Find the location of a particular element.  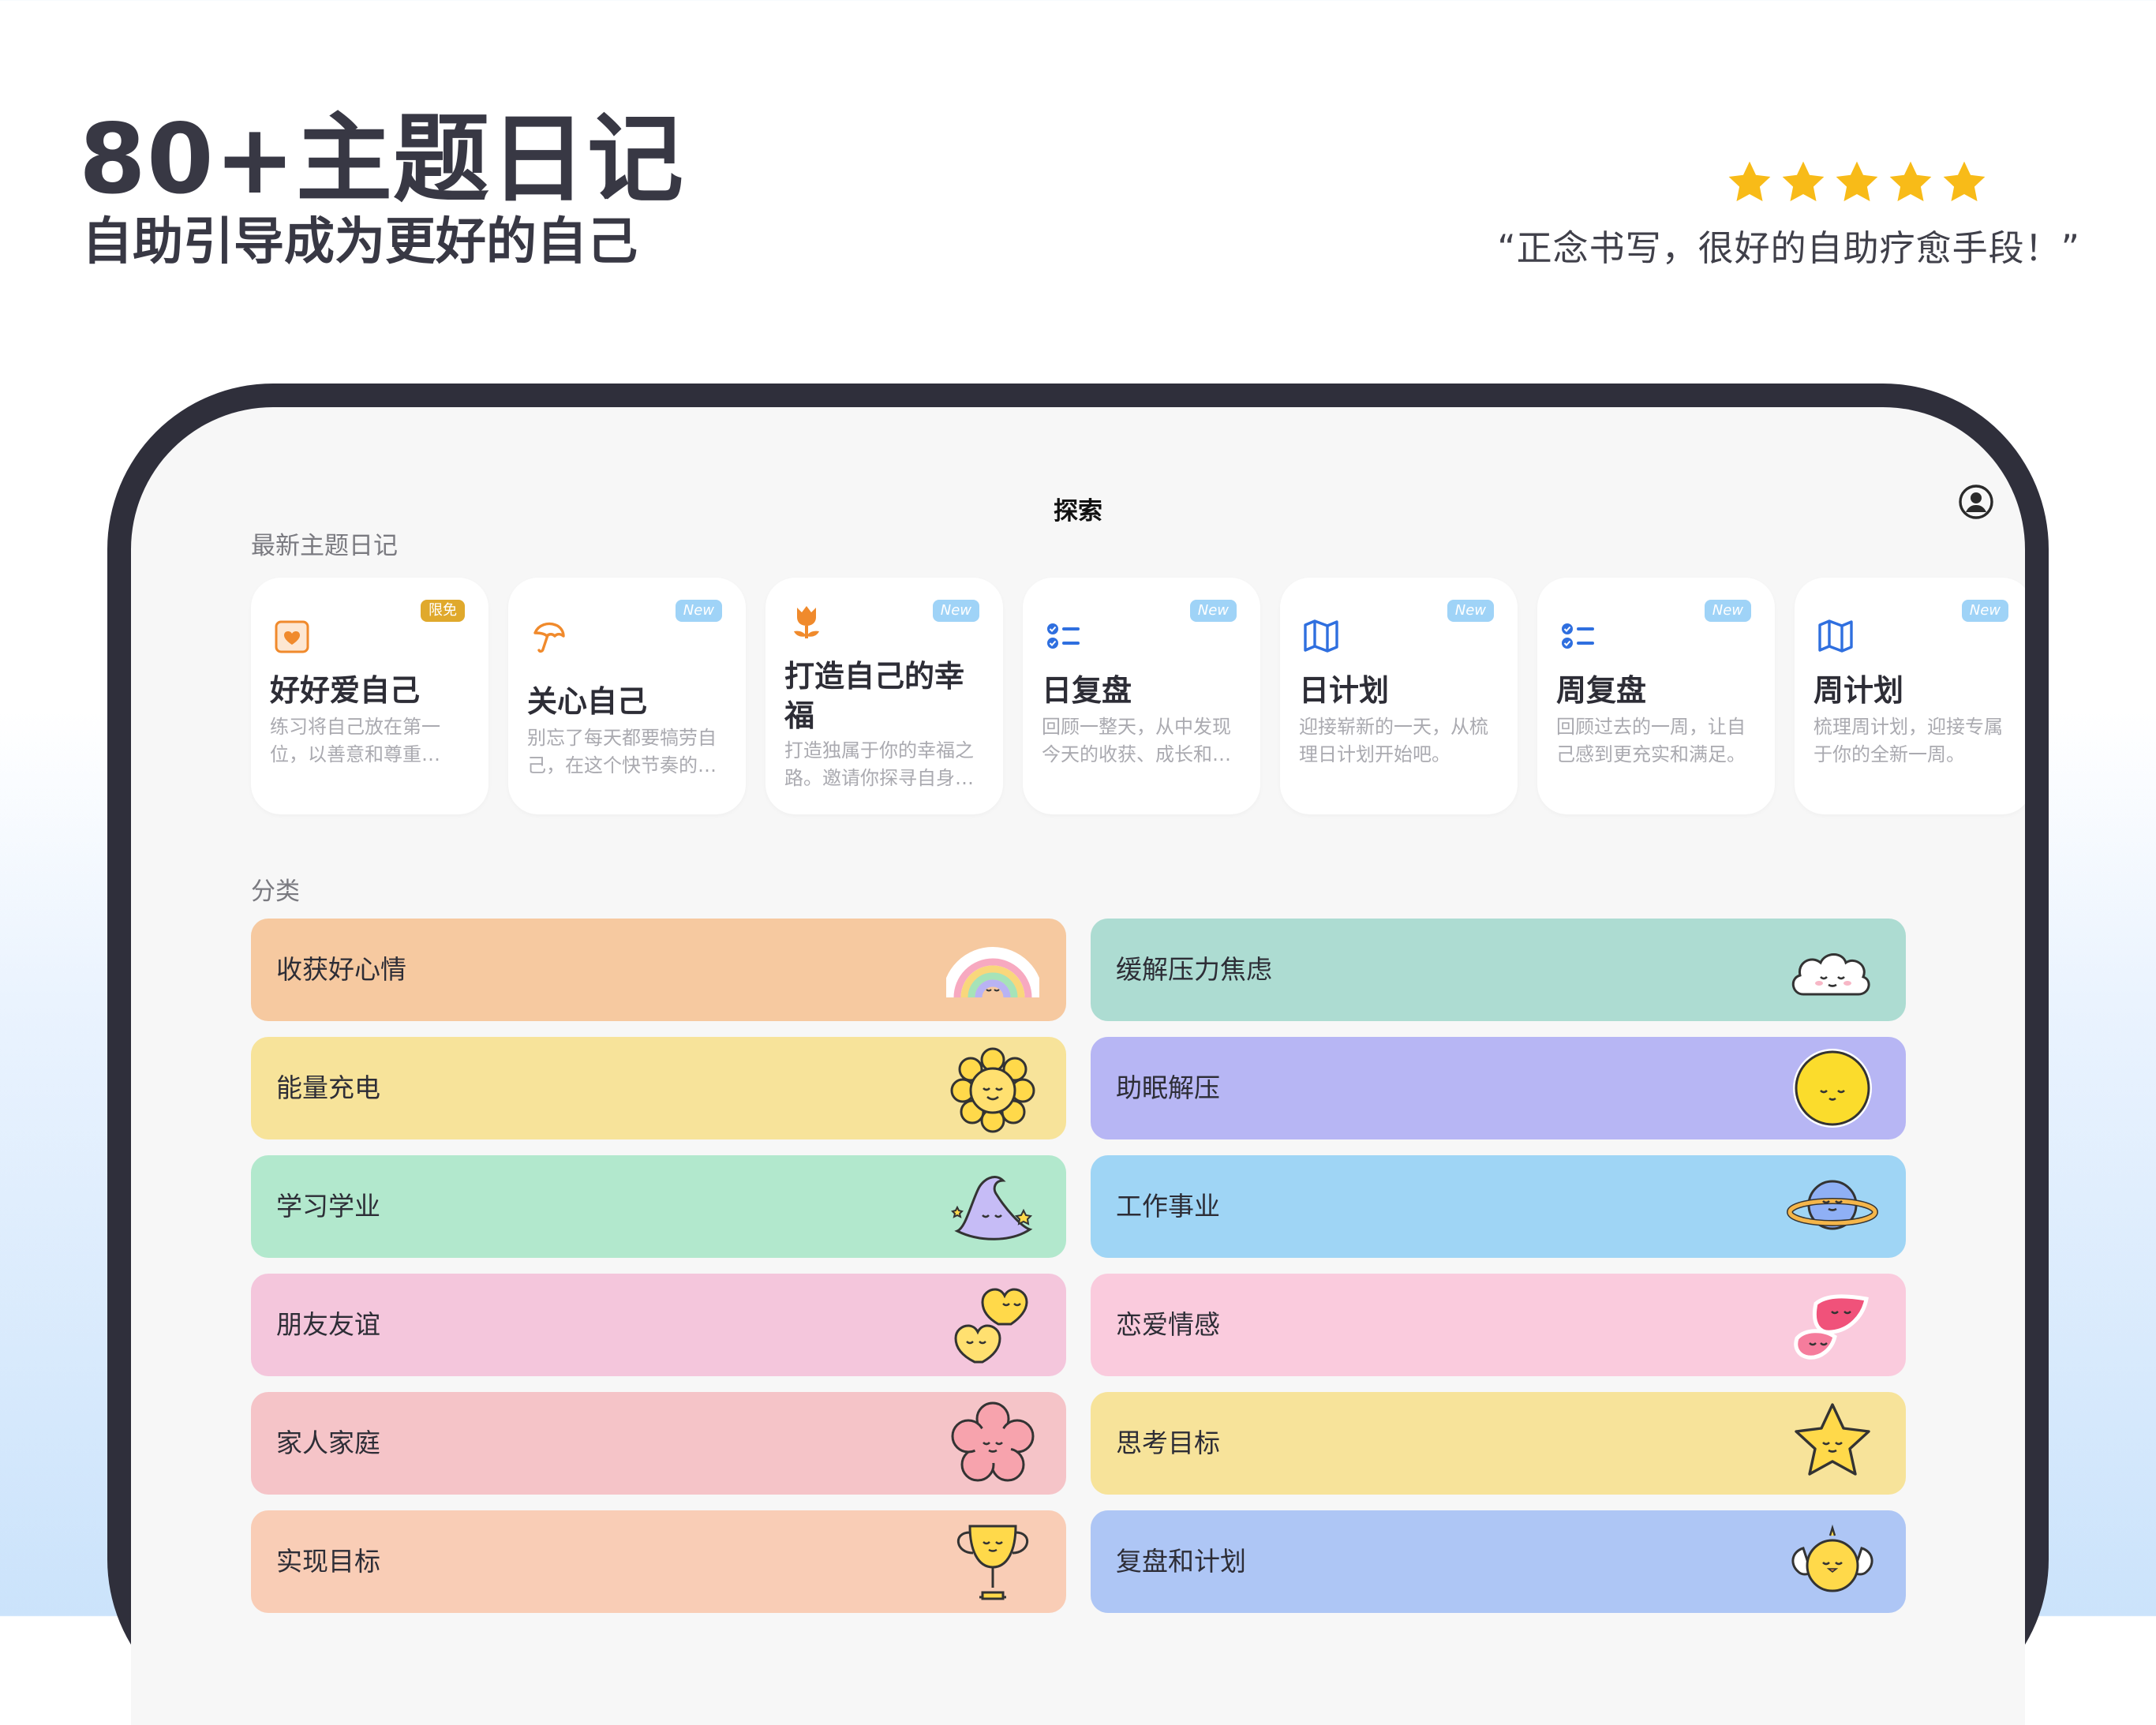

category-good-mood: 收获好心情 is located at coordinates (658, 970).